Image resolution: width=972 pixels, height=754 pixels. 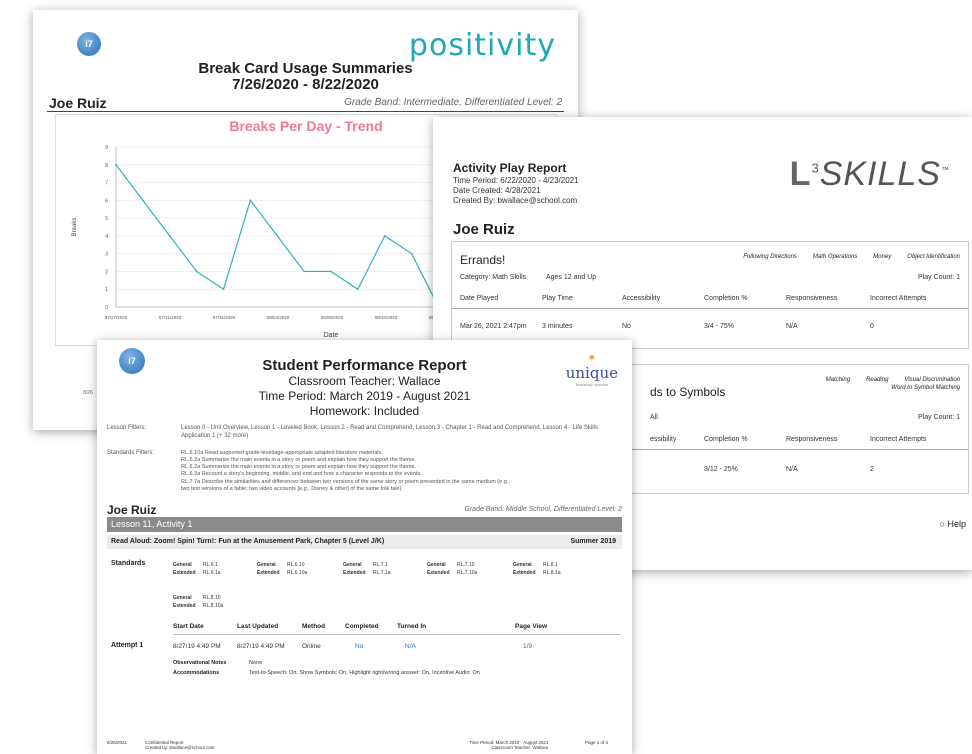 What do you see at coordinates (170, 317) in the screenshot?
I see `x-tick-label: 07/31/2020` at bounding box center [170, 317].